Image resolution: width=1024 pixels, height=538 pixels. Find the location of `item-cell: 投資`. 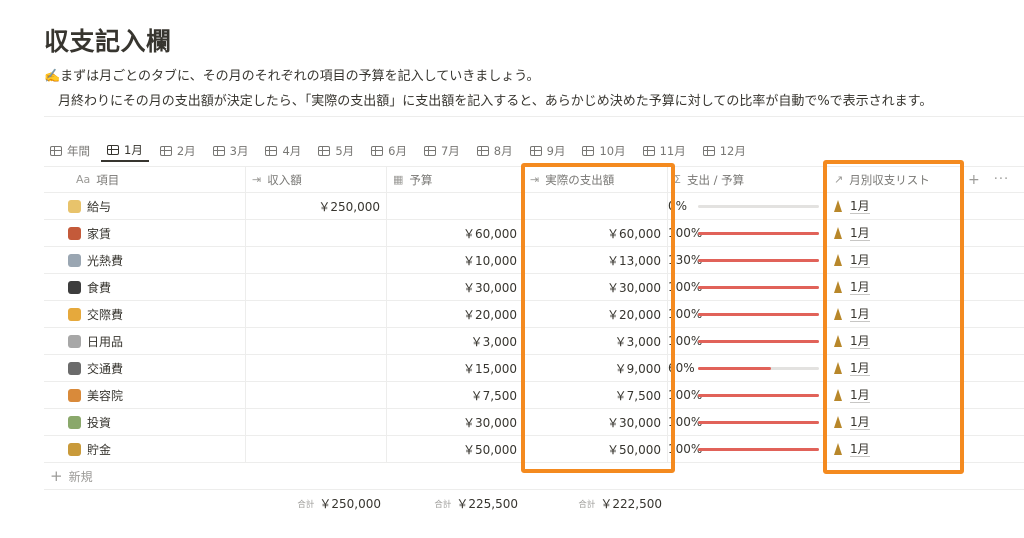

item-cell: 投資 is located at coordinates (145, 422).